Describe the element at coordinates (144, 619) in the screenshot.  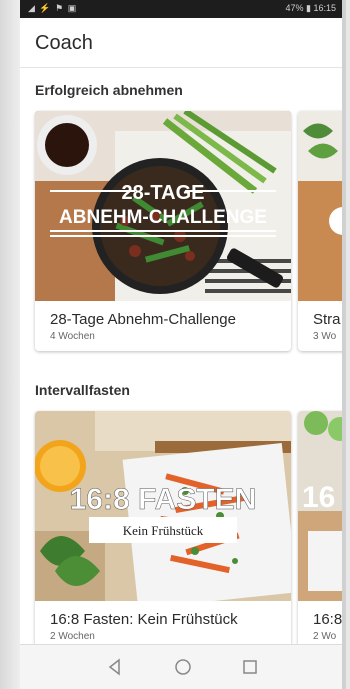
I see `card-title: 16:8 Fasten: Kein Frühstück` at that location.